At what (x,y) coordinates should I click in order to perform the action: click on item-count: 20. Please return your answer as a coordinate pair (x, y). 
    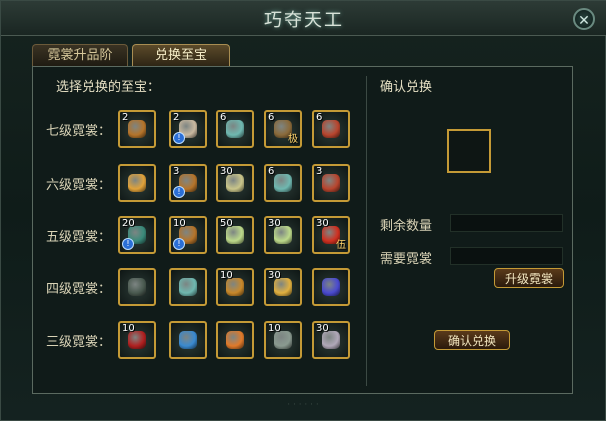
    Looking at the image, I should click on (128, 223).